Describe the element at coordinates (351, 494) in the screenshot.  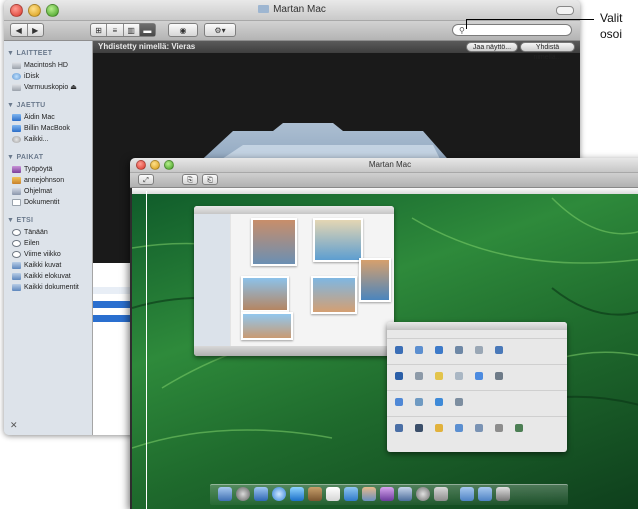
I see `itunes-dock-icon` at that location.